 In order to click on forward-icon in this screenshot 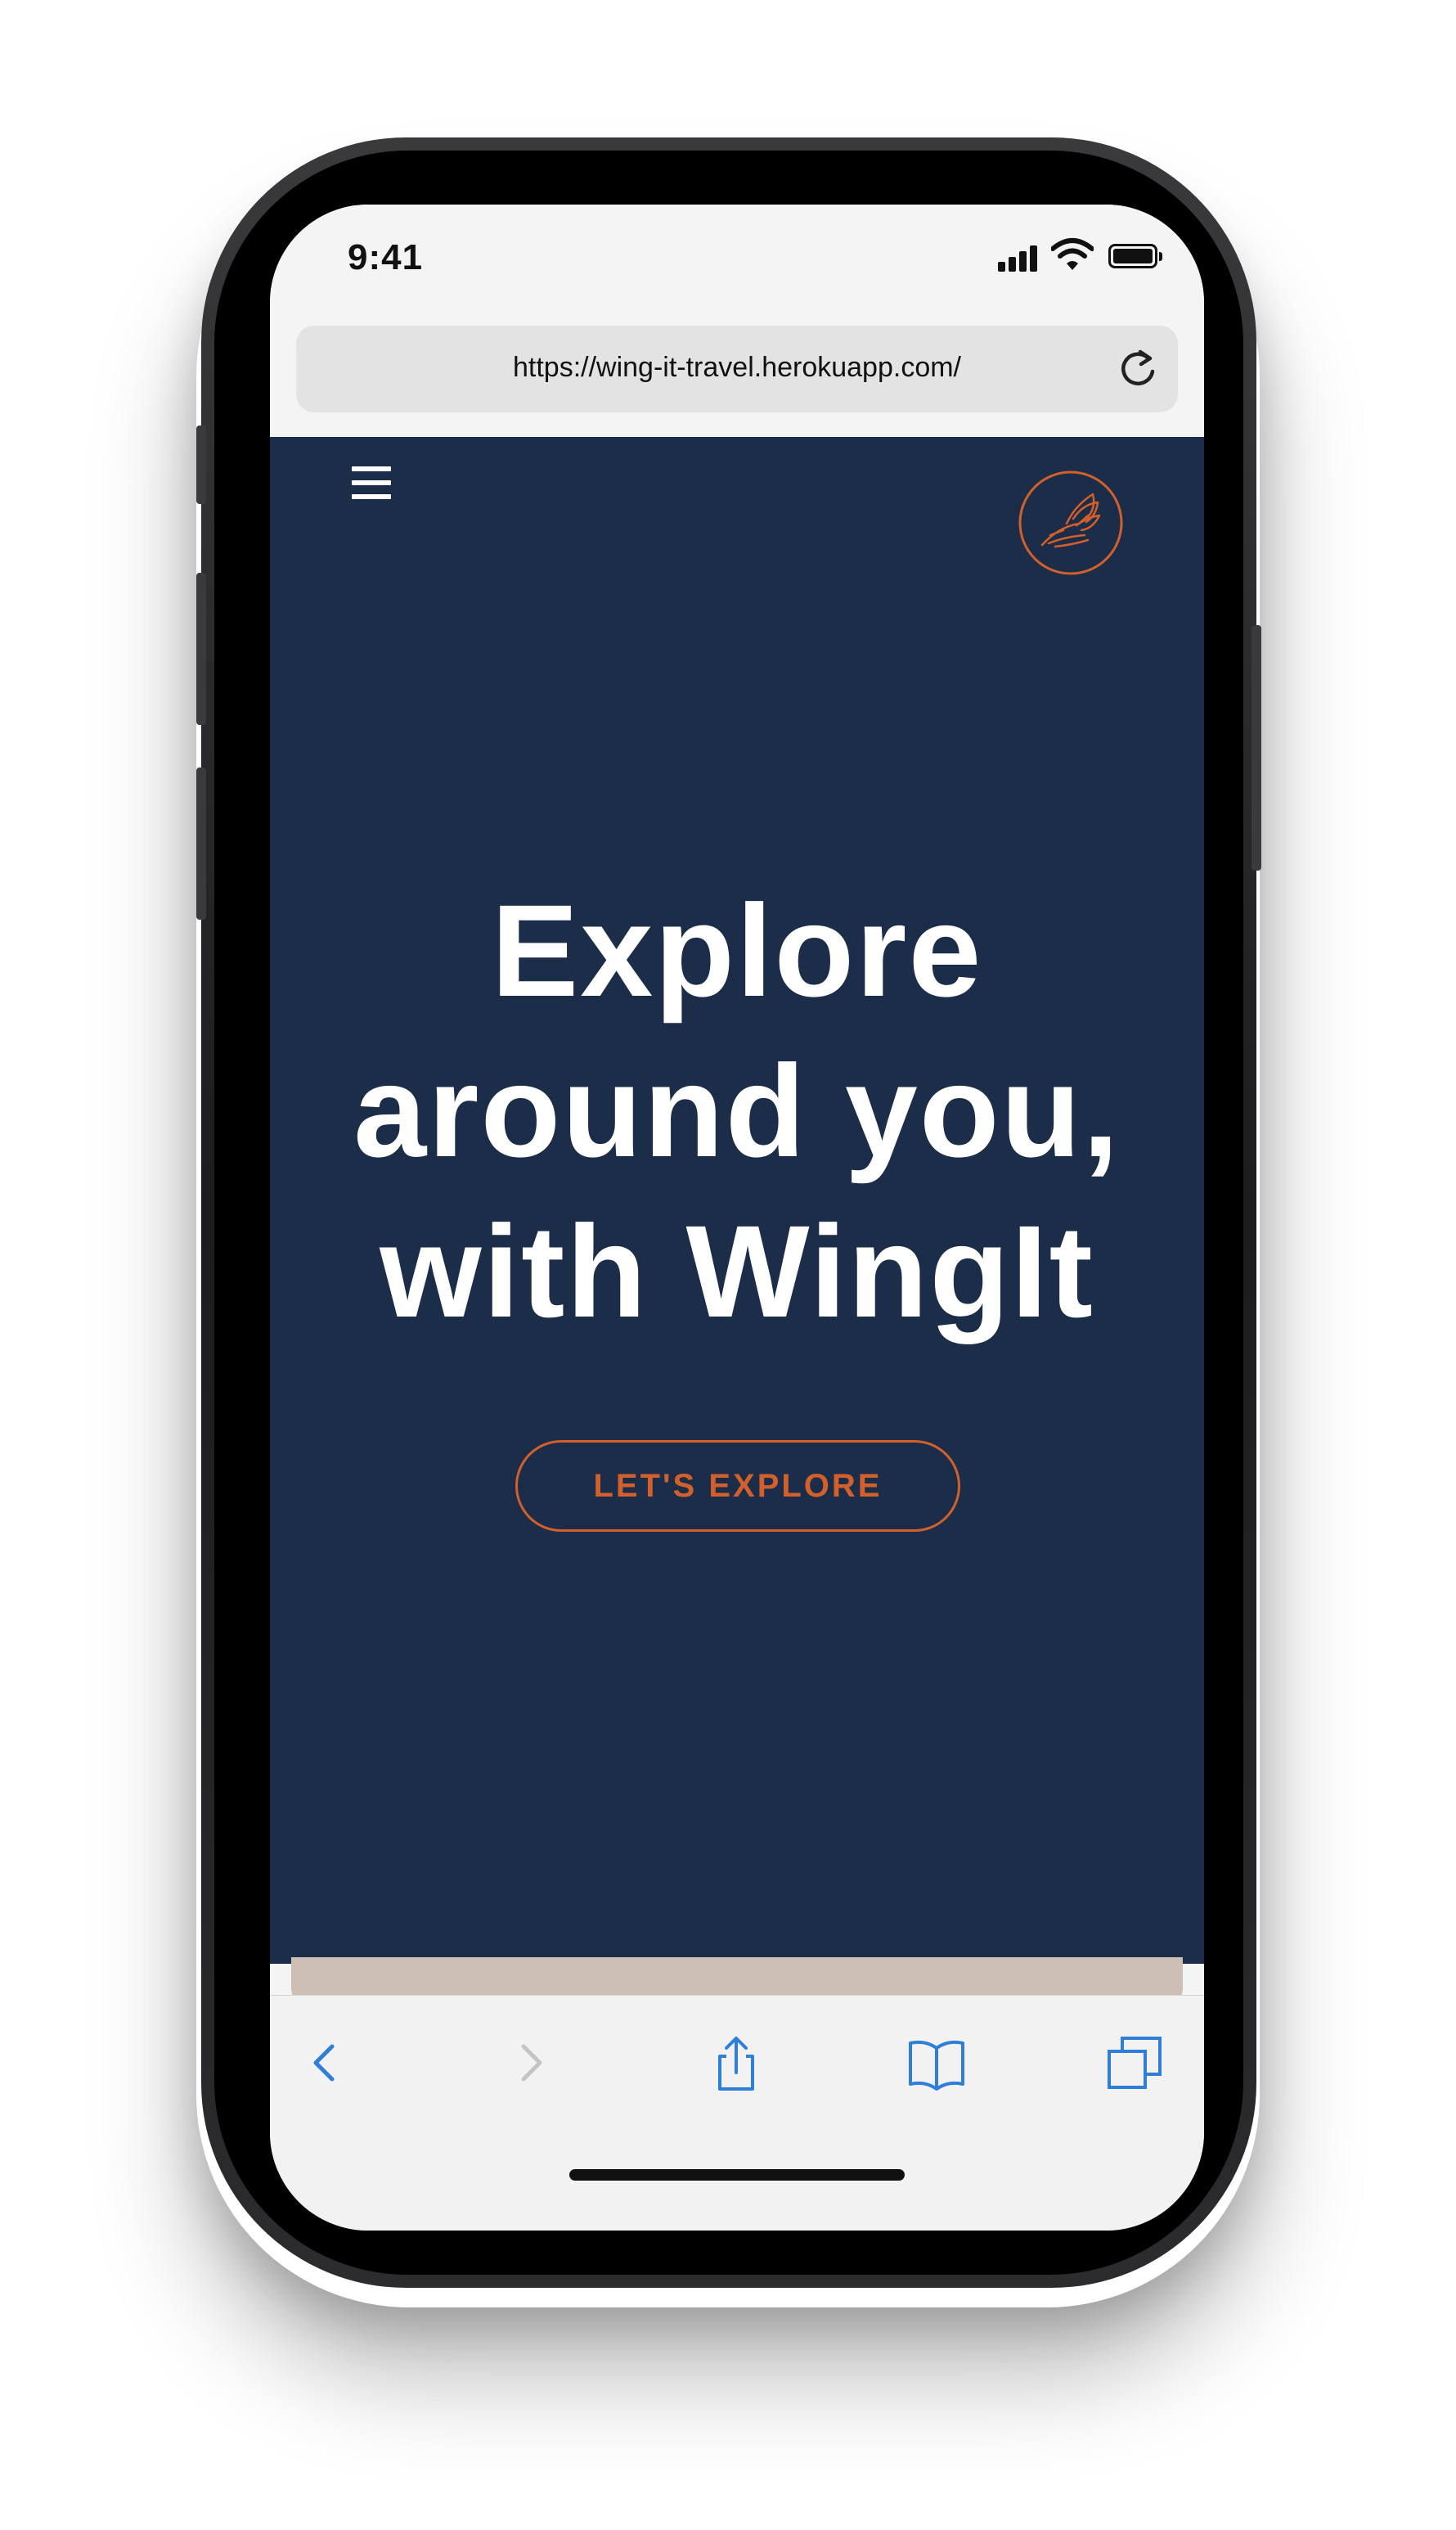, I will do `click(531, 2063)`.